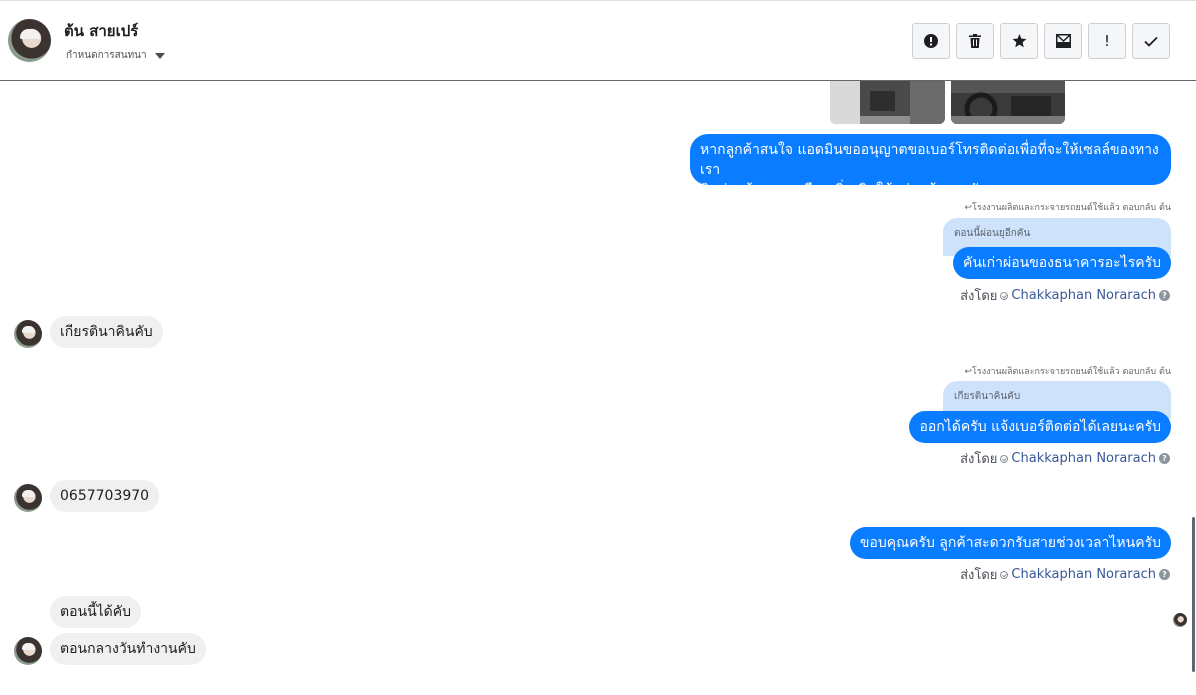 Image resolution: width=1196 pixels, height=695 pixels. I want to click on conversation-header: ต้น สายเปร์ กำหนดการสนทนา !, so click(598, 40).